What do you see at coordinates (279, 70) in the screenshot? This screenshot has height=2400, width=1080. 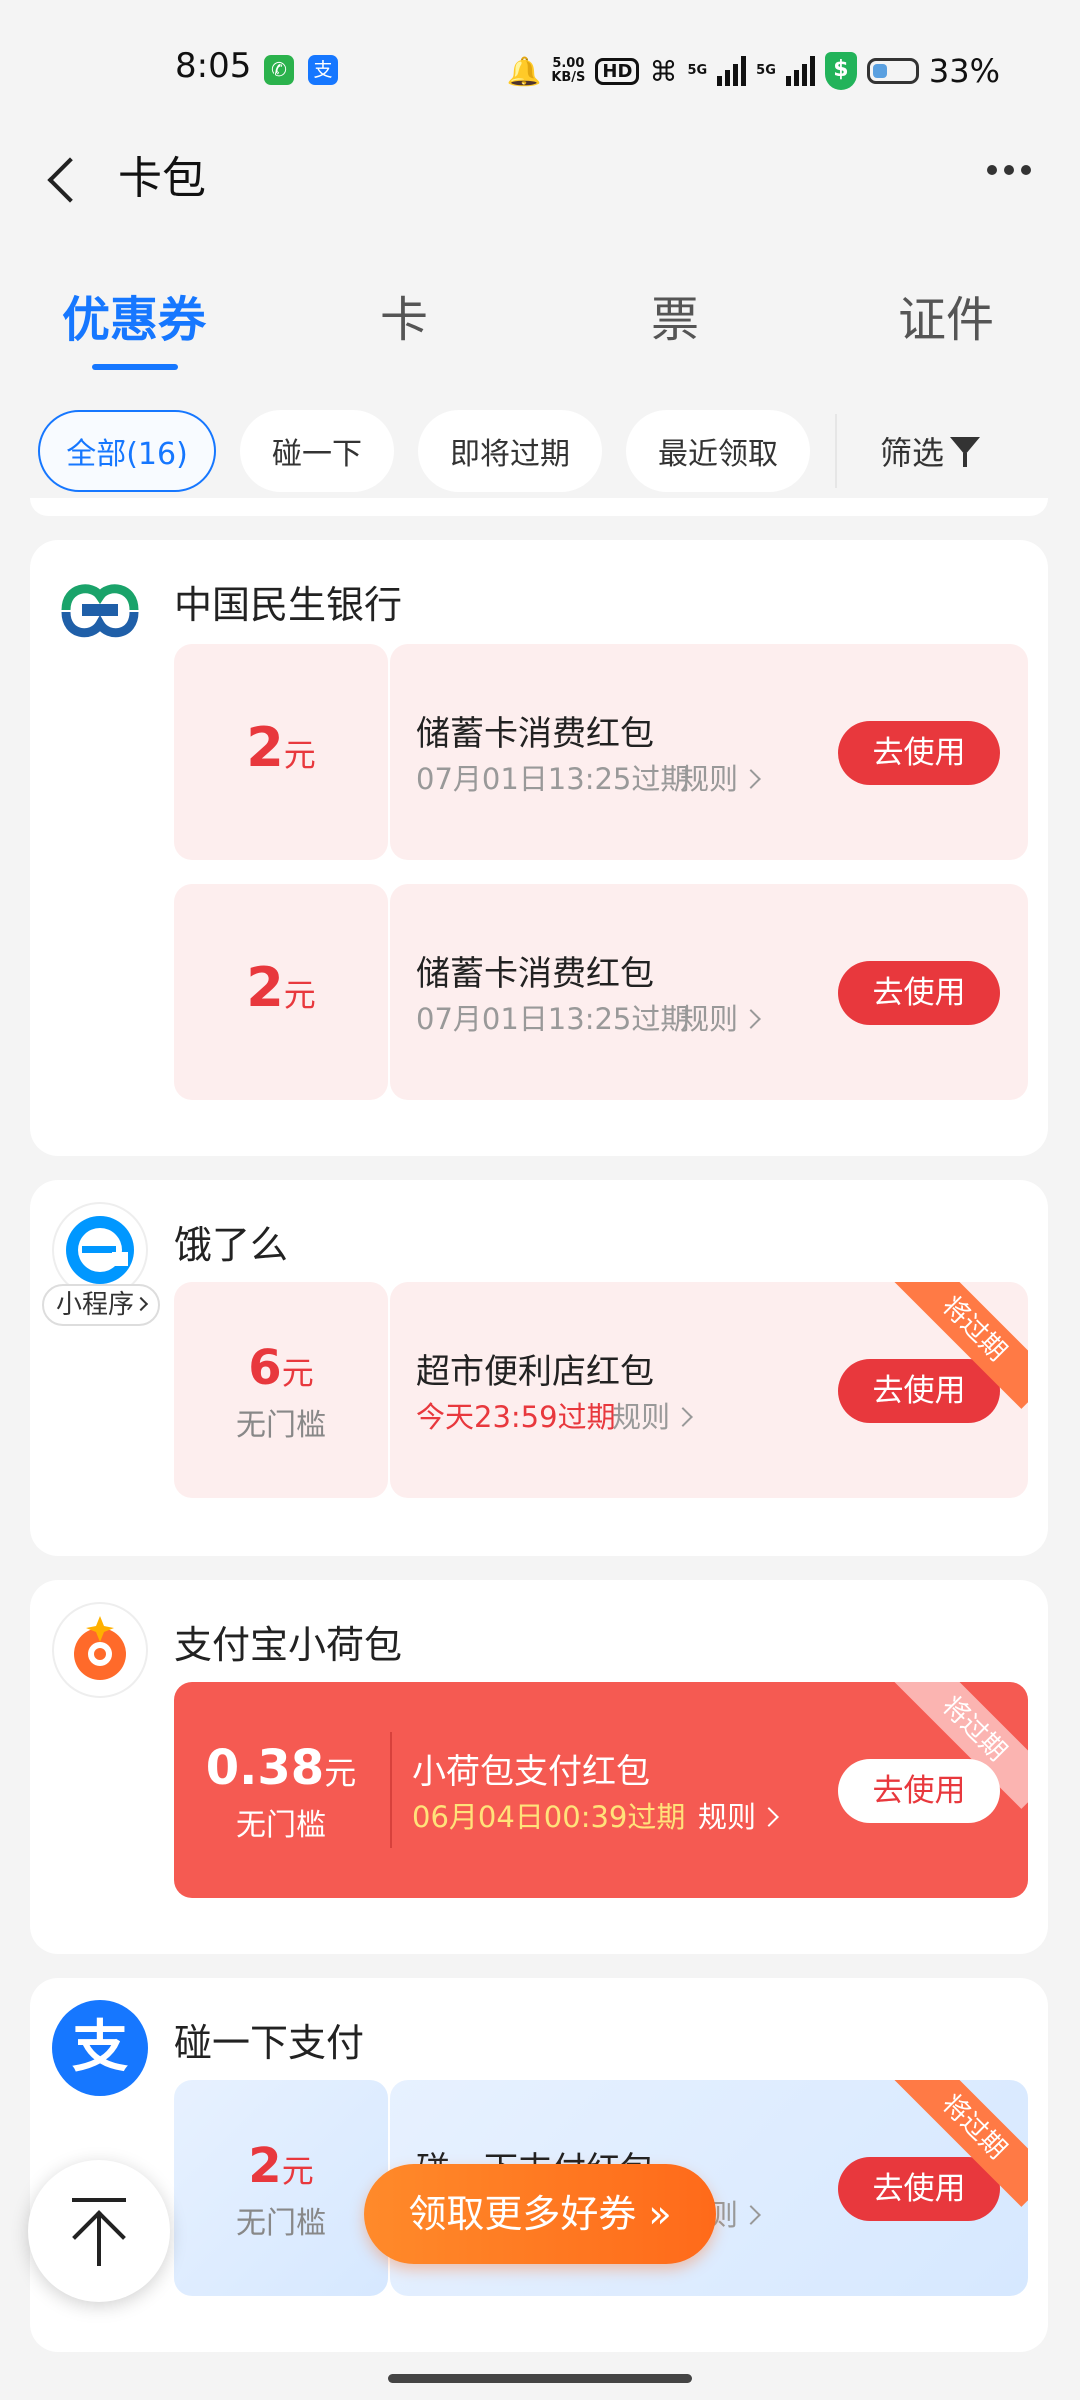 I see `phone-icon: ✆` at bounding box center [279, 70].